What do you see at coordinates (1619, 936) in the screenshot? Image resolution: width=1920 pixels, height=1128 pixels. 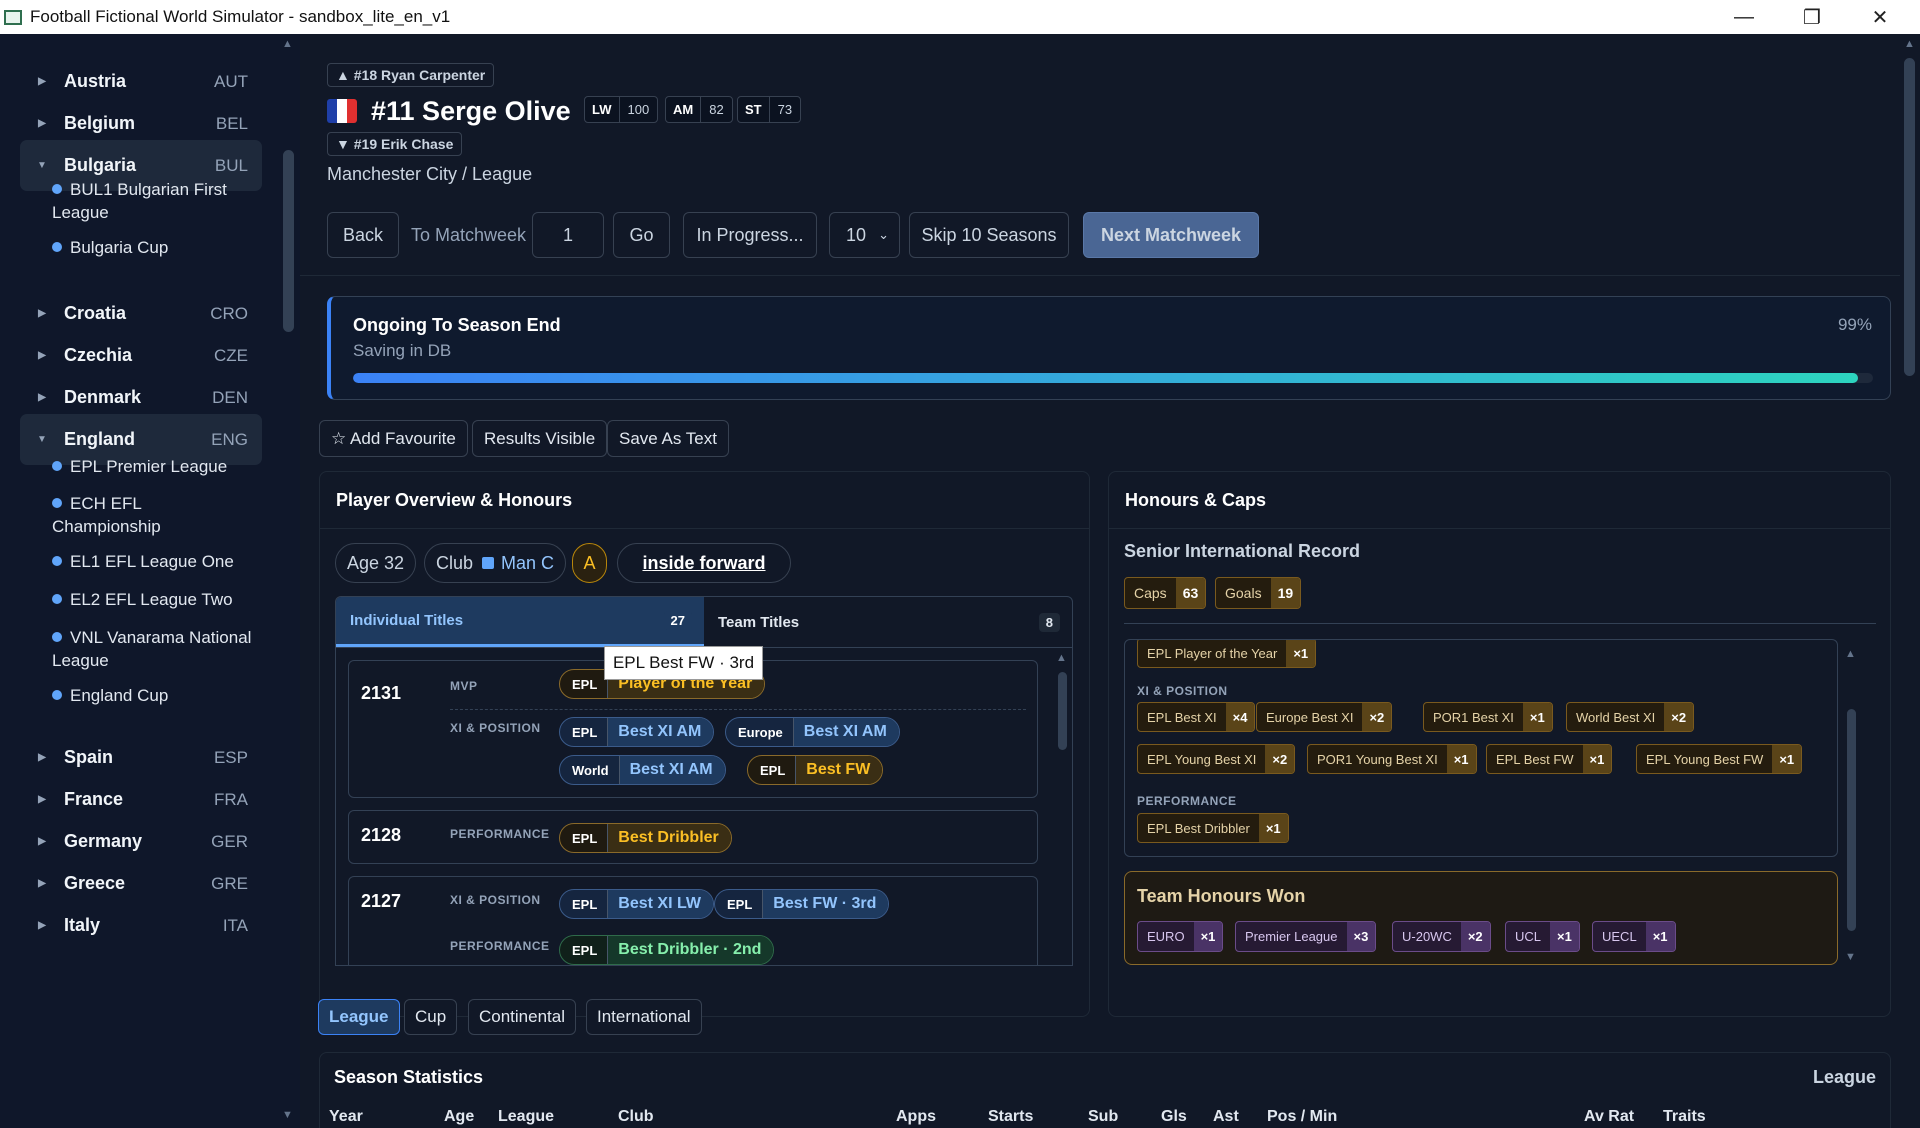 I see `team-honour-label: UECL` at bounding box center [1619, 936].